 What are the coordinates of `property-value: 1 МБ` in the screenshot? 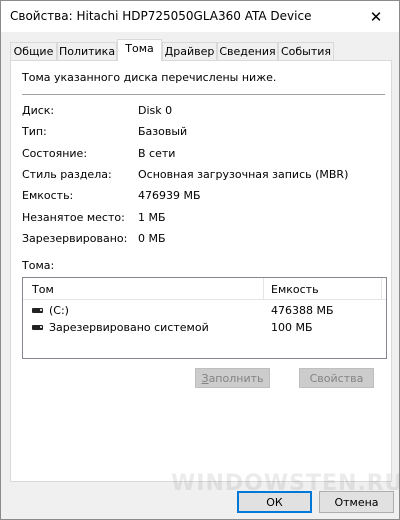 It's located at (152, 217).